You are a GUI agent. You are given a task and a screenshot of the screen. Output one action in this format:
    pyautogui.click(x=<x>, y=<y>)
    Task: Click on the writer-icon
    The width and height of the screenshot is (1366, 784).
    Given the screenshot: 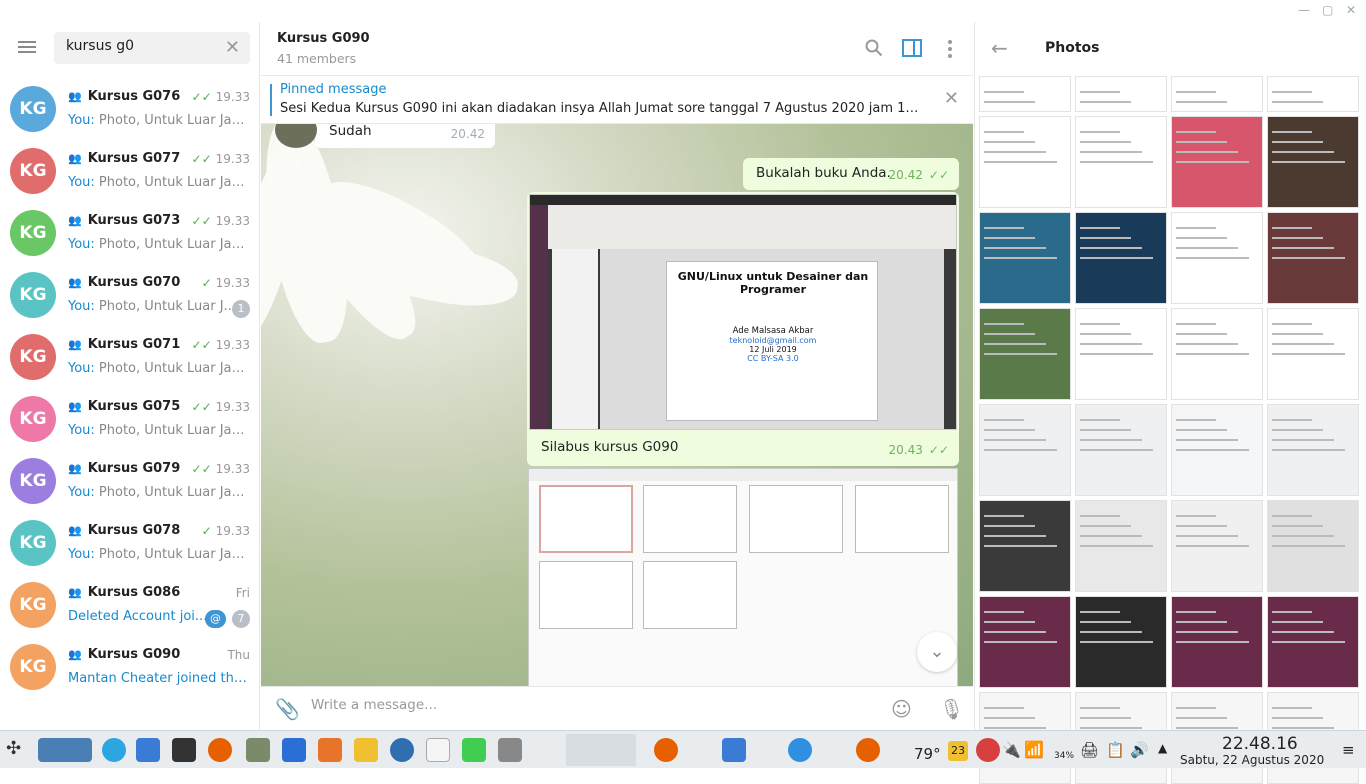 What is the action you would take?
    pyautogui.click(x=294, y=750)
    